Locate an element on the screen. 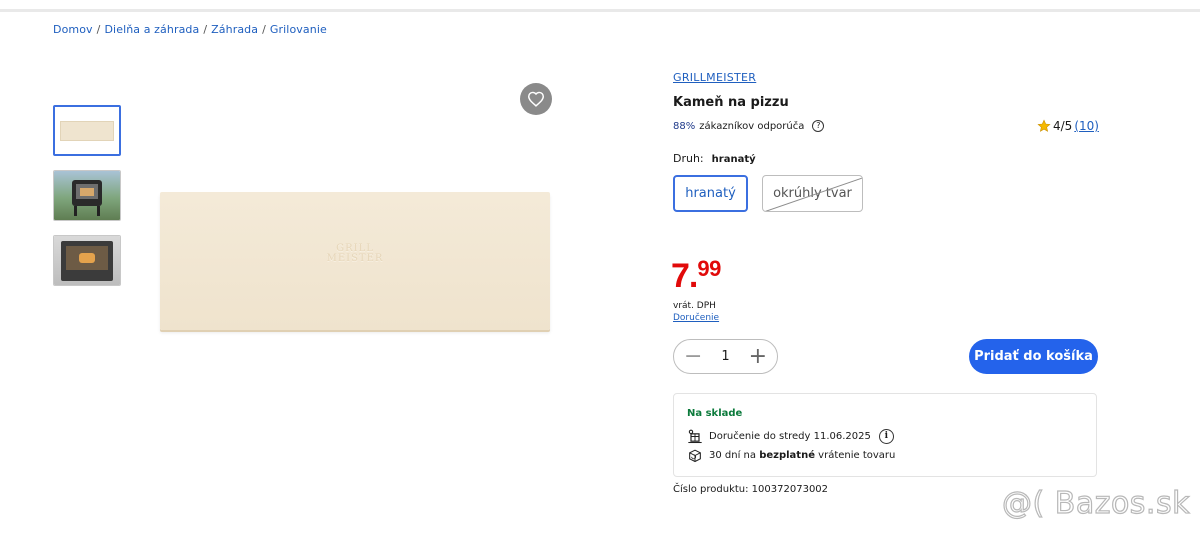 The width and height of the screenshot is (1200, 534). return-box-icon is located at coordinates (695, 456).